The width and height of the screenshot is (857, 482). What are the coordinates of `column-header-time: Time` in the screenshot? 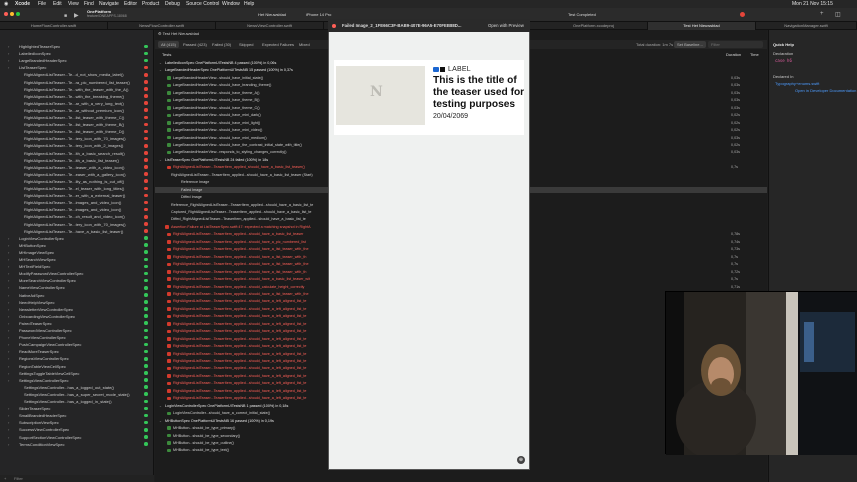 It's located at (754, 54).